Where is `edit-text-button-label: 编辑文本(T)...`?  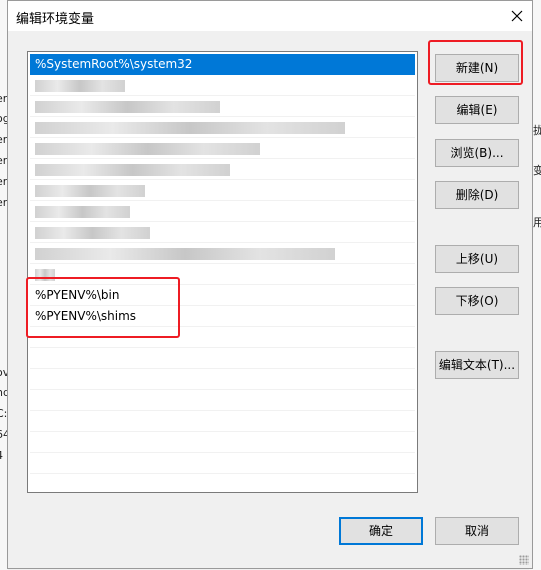 edit-text-button-label: 编辑文本(T)... is located at coordinates (477, 365).